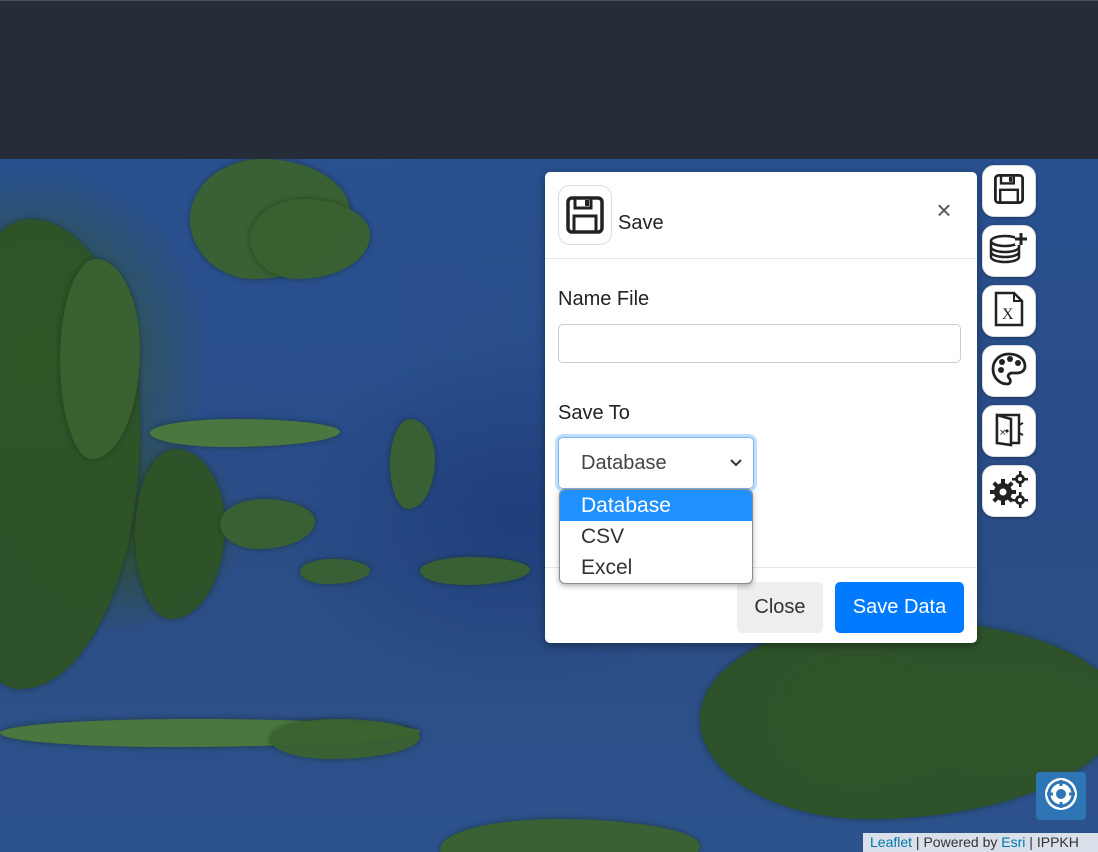 This screenshot has height=852, width=1098. I want to click on attribution-powered-text: | Powered by, so click(957, 842).